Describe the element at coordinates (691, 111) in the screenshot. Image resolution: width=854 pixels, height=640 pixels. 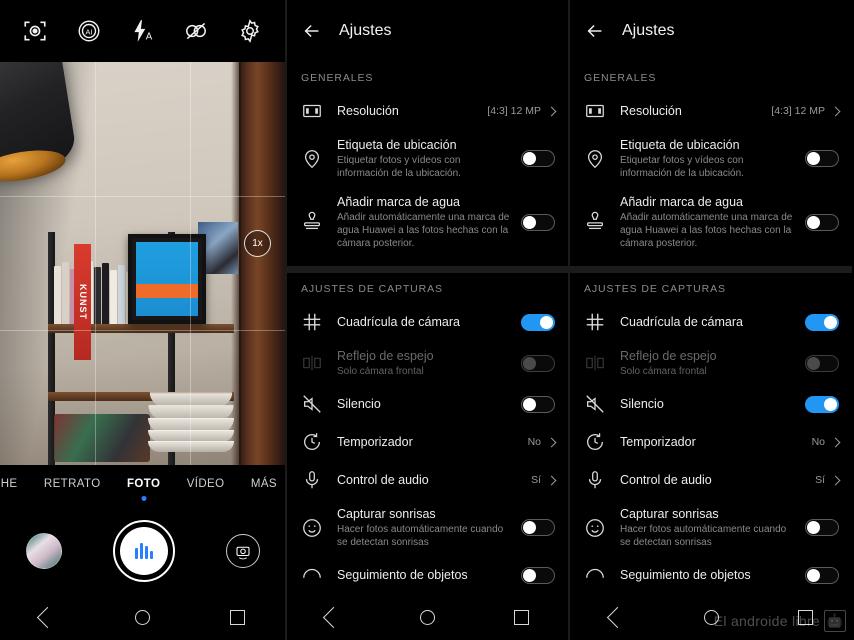
I see `row-text: Resolución` at that location.